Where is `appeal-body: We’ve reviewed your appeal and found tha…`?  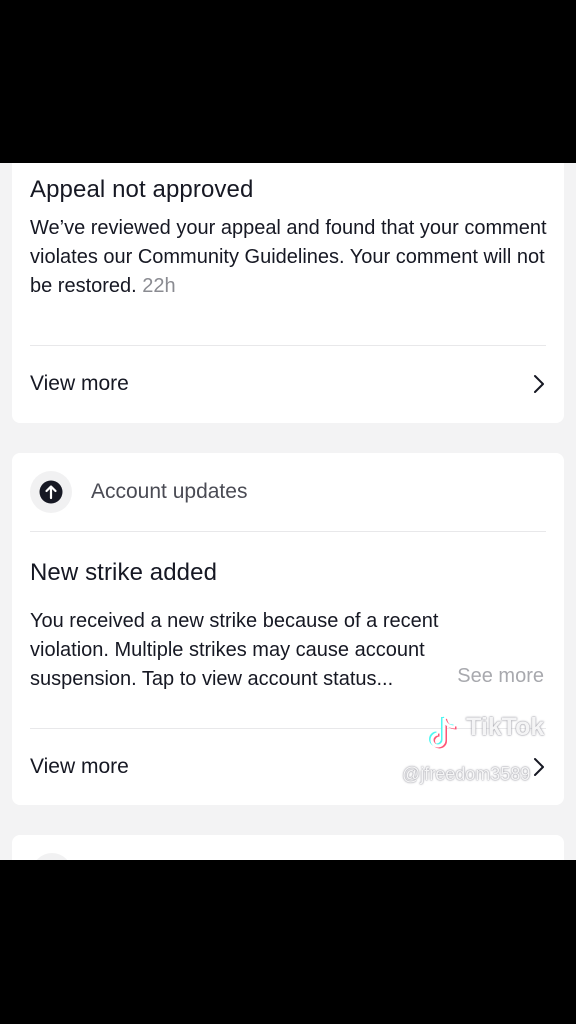 appeal-body: We’ve reviewed your appeal and found tha… is located at coordinates (290, 257).